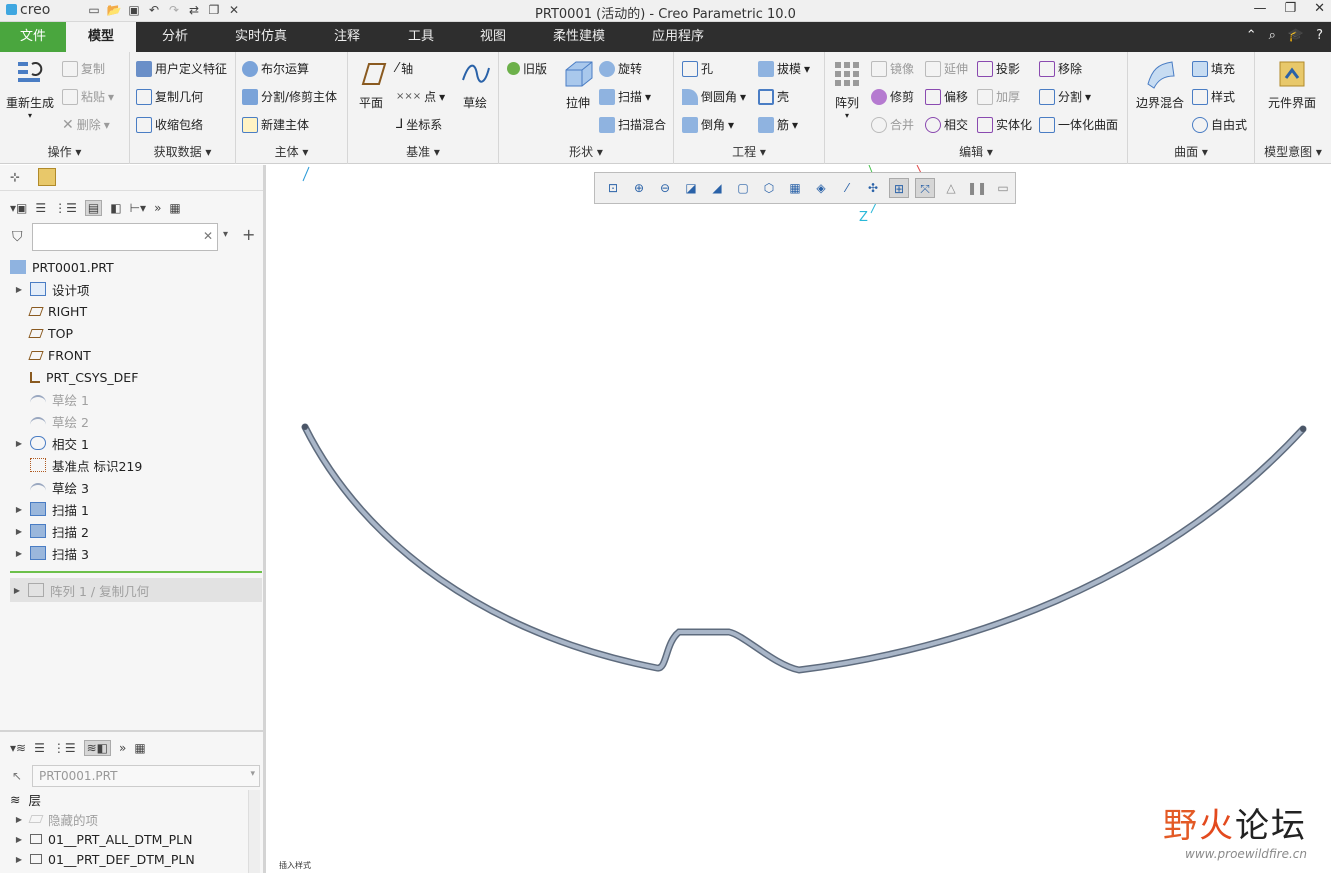 This screenshot has height=873, width=1331. What do you see at coordinates (847, 188) in the screenshot?
I see `datum-display-filter-icon: ⁄` at bounding box center [847, 188].